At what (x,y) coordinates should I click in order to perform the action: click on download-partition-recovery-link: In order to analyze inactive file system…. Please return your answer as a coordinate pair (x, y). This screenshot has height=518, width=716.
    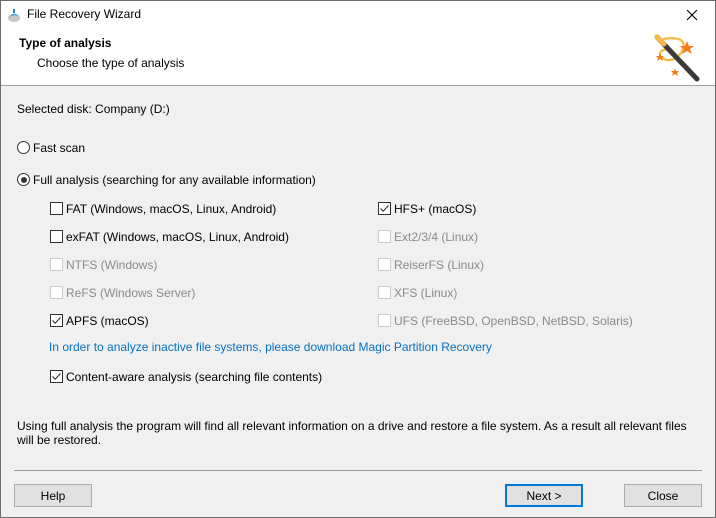
    Looking at the image, I should click on (270, 347).